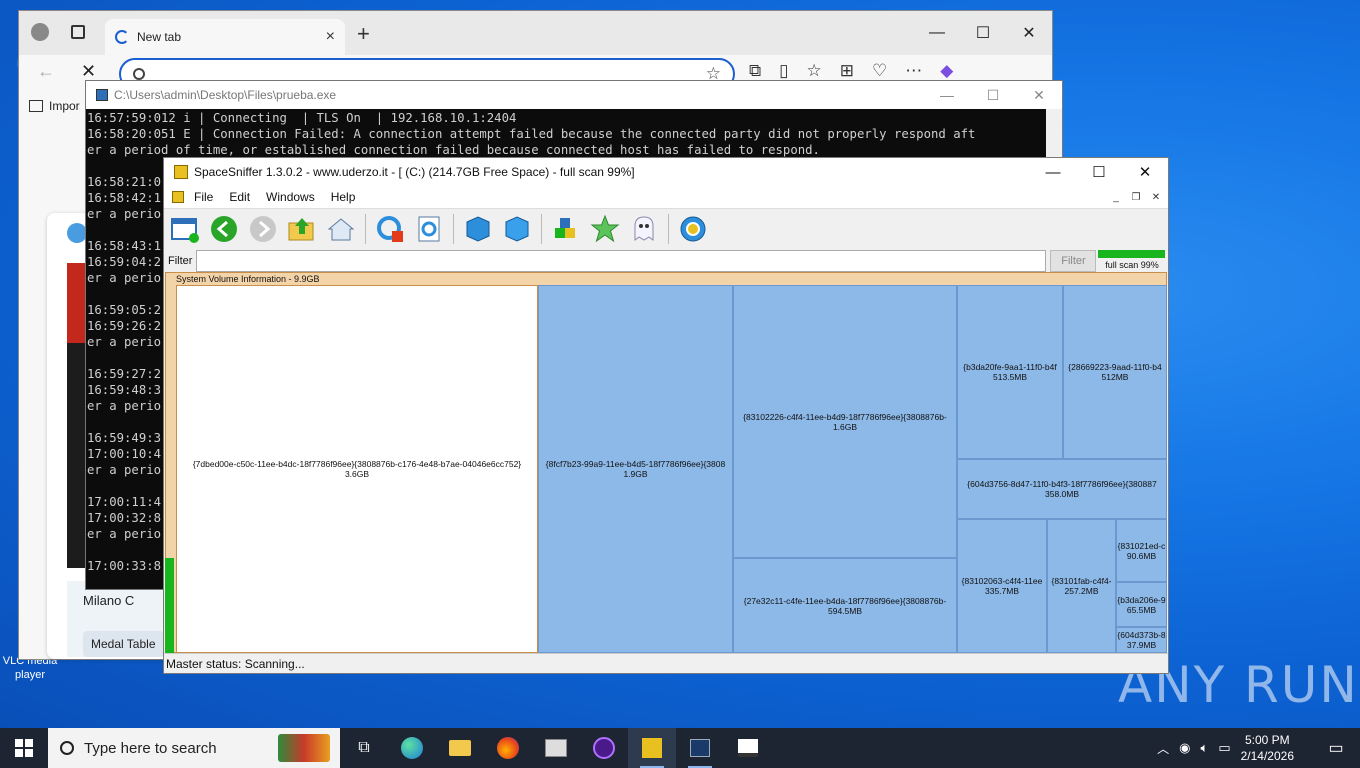 The width and height of the screenshot is (1360, 768). I want to click on stop-icon: ✕, so click(88, 71).